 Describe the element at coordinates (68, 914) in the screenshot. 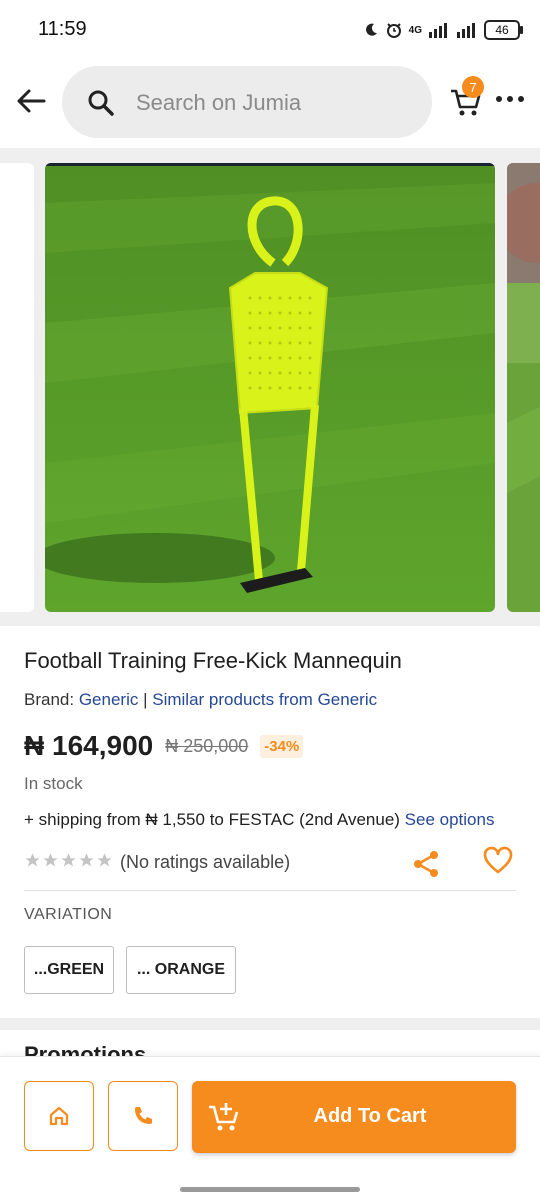

I see `variation-label: VARIATION` at that location.